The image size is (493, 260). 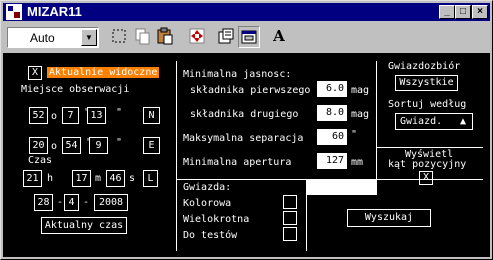 I want to click on sort-label: Sortuj według, so click(x=427, y=104).